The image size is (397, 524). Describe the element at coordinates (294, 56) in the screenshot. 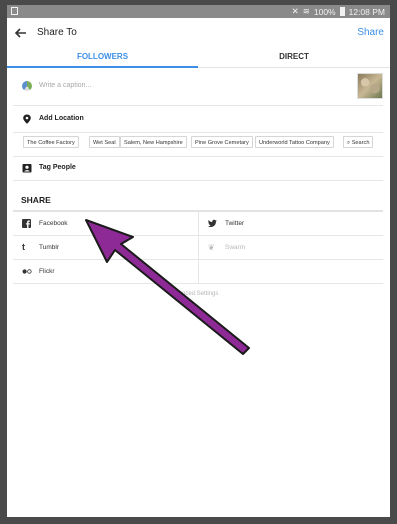

I see `tab-direct: DIRECT` at that location.